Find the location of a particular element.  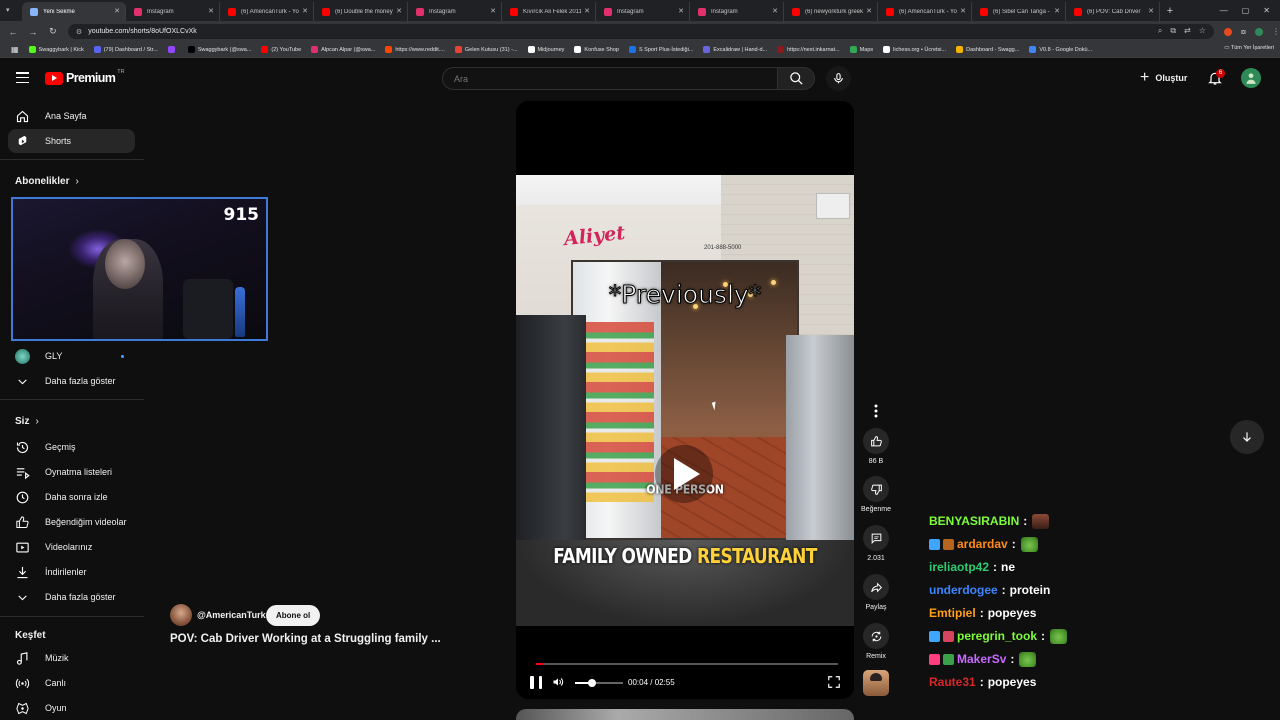

extension-icon is located at coordinates (1227, 31).